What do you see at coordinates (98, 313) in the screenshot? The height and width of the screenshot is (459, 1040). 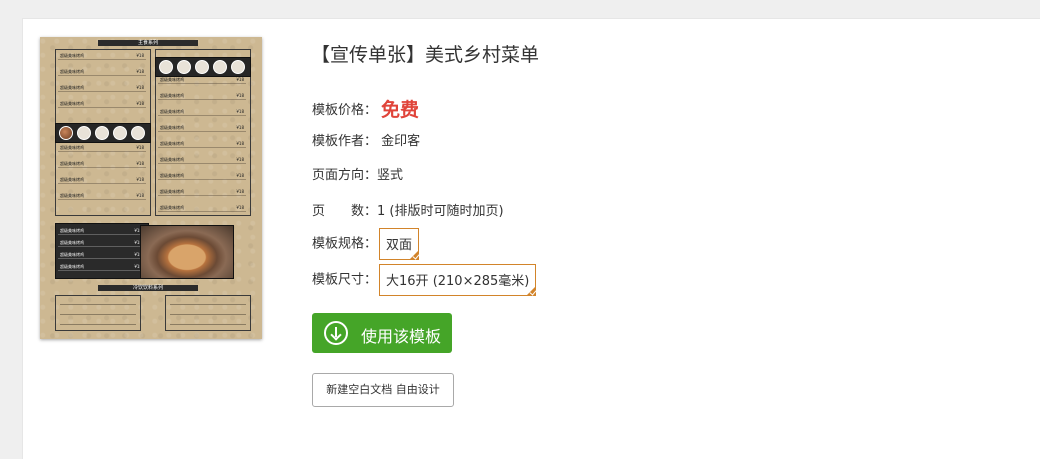 I see `thumb-empty-box` at bounding box center [98, 313].